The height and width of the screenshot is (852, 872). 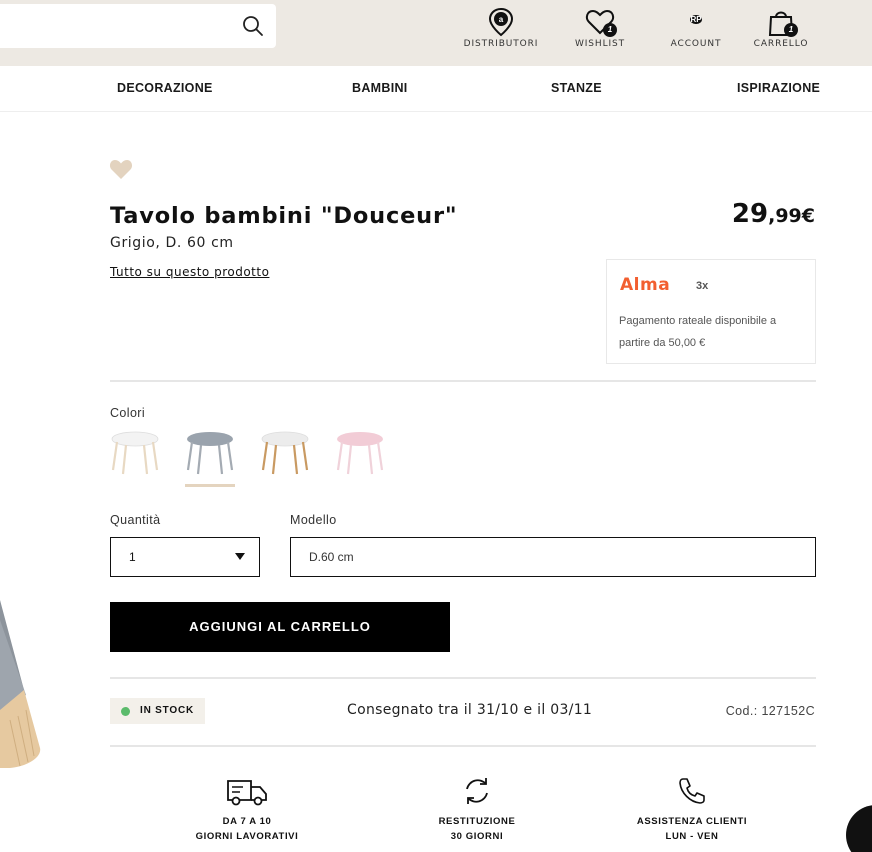 I want to click on nav-decorazione: DECORAZIONE, so click(x=165, y=88).